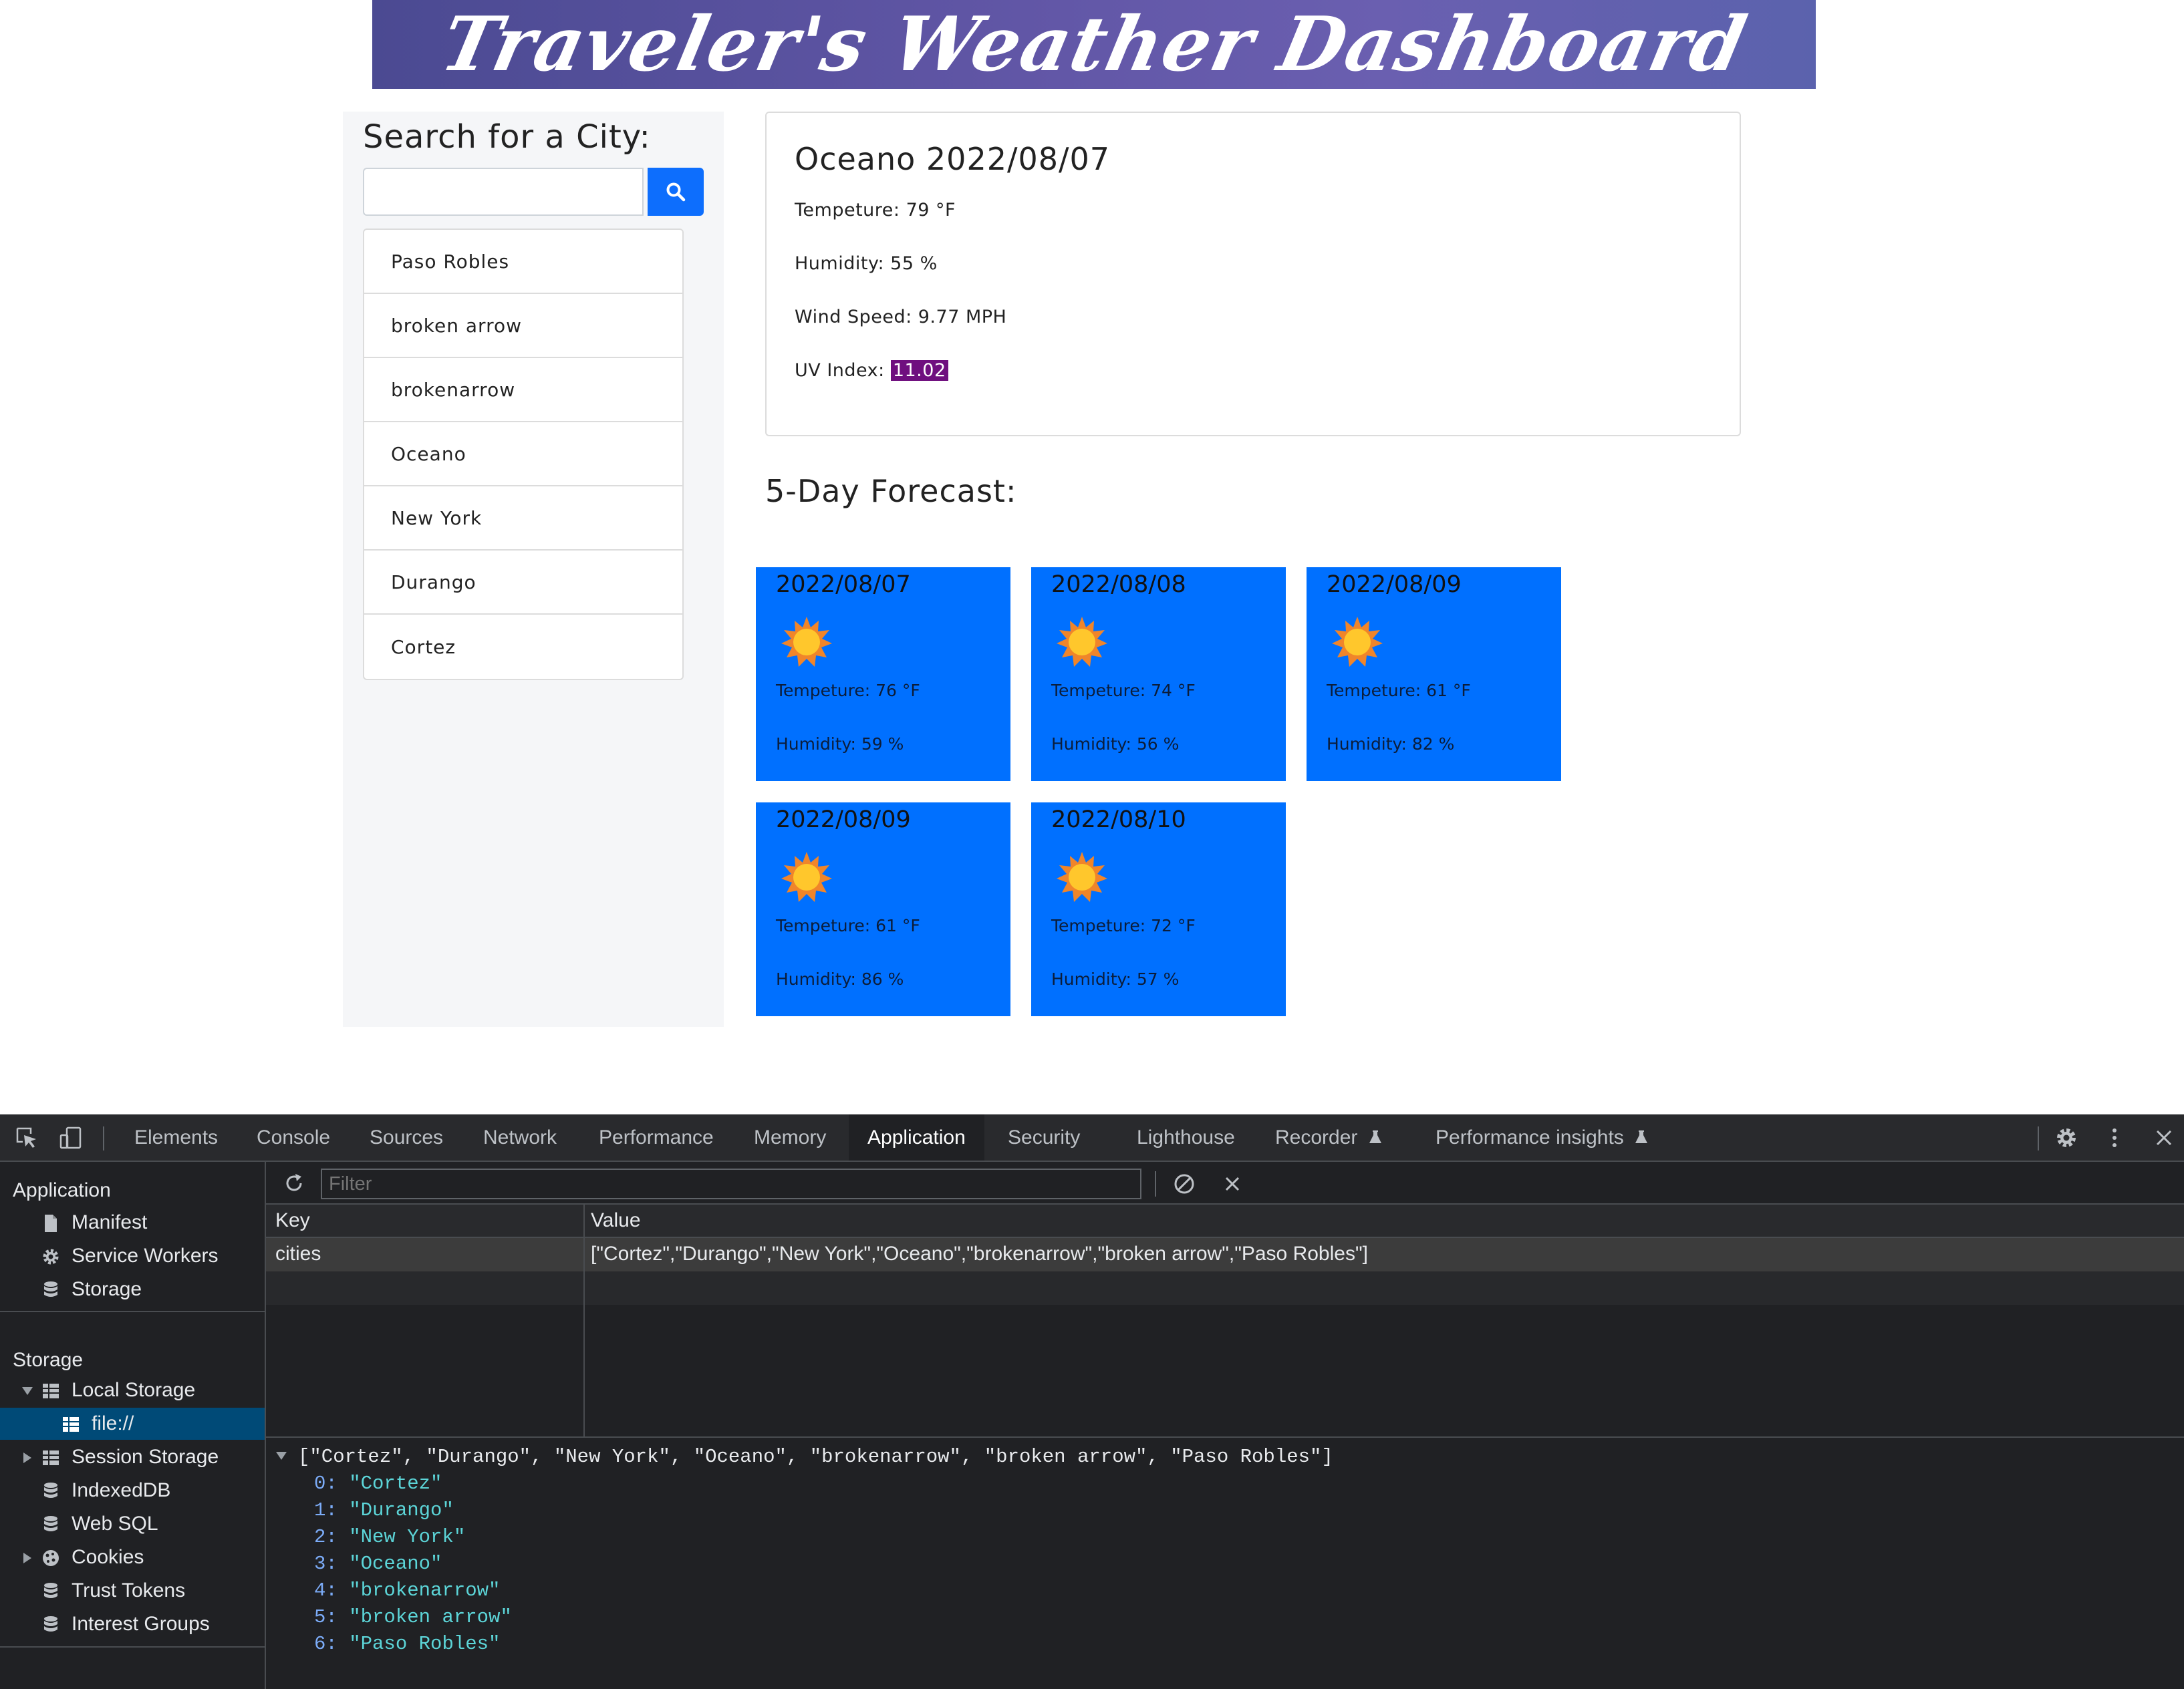 The width and height of the screenshot is (2184, 1689). Describe the element at coordinates (1044, 1137) in the screenshot. I see `tab-security: Security` at that location.